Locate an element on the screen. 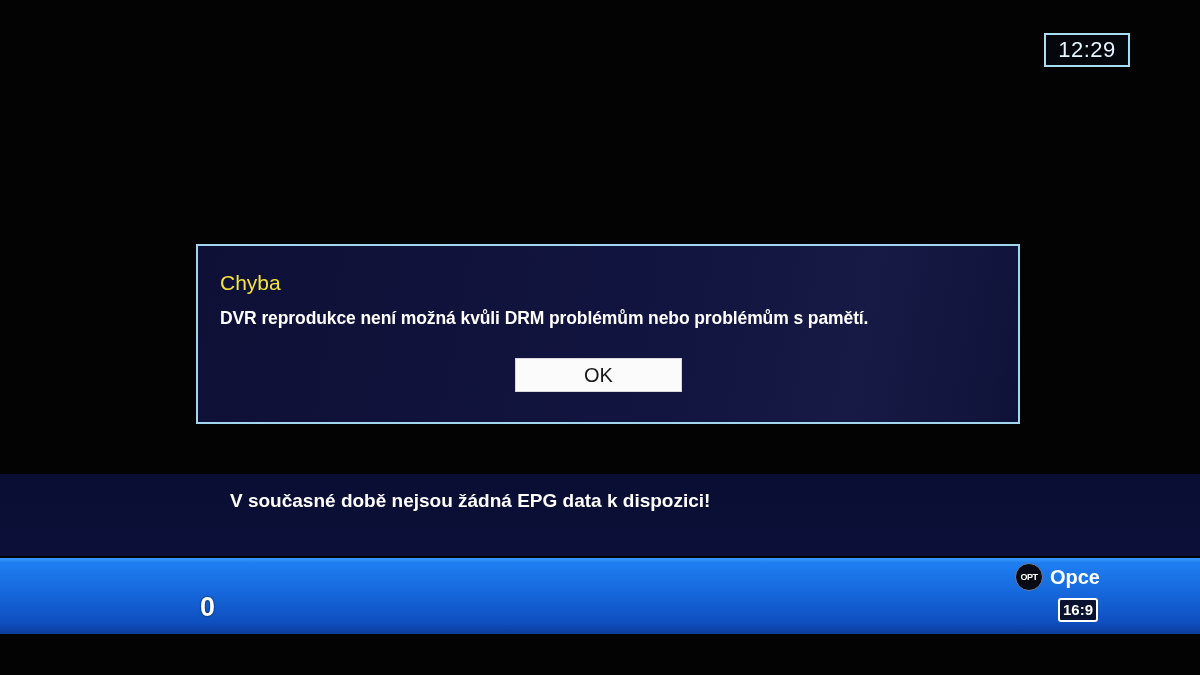 The image size is (1200, 675). banner-message: V současné době nejsou žádná EPG data k dispozici! is located at coordinates (470, 501).